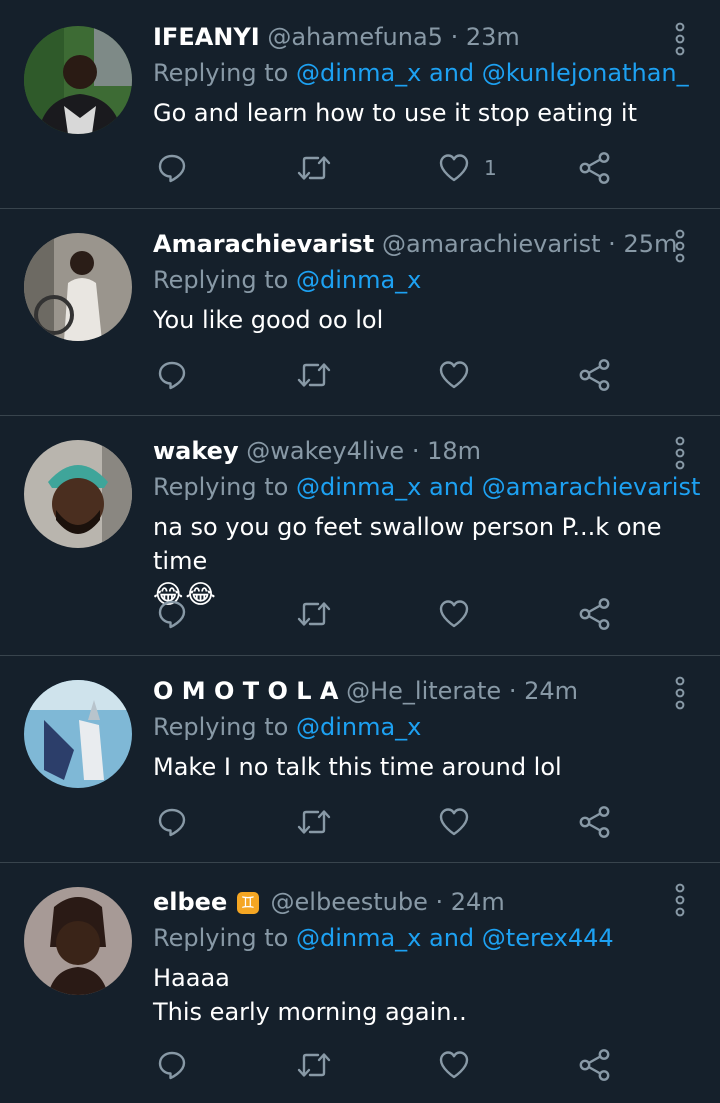 The width and height of the screenshot is (720, 1103). Describe the element at coordinates (490, 168) in the screenshot. I see `like-count: 1` at that location.